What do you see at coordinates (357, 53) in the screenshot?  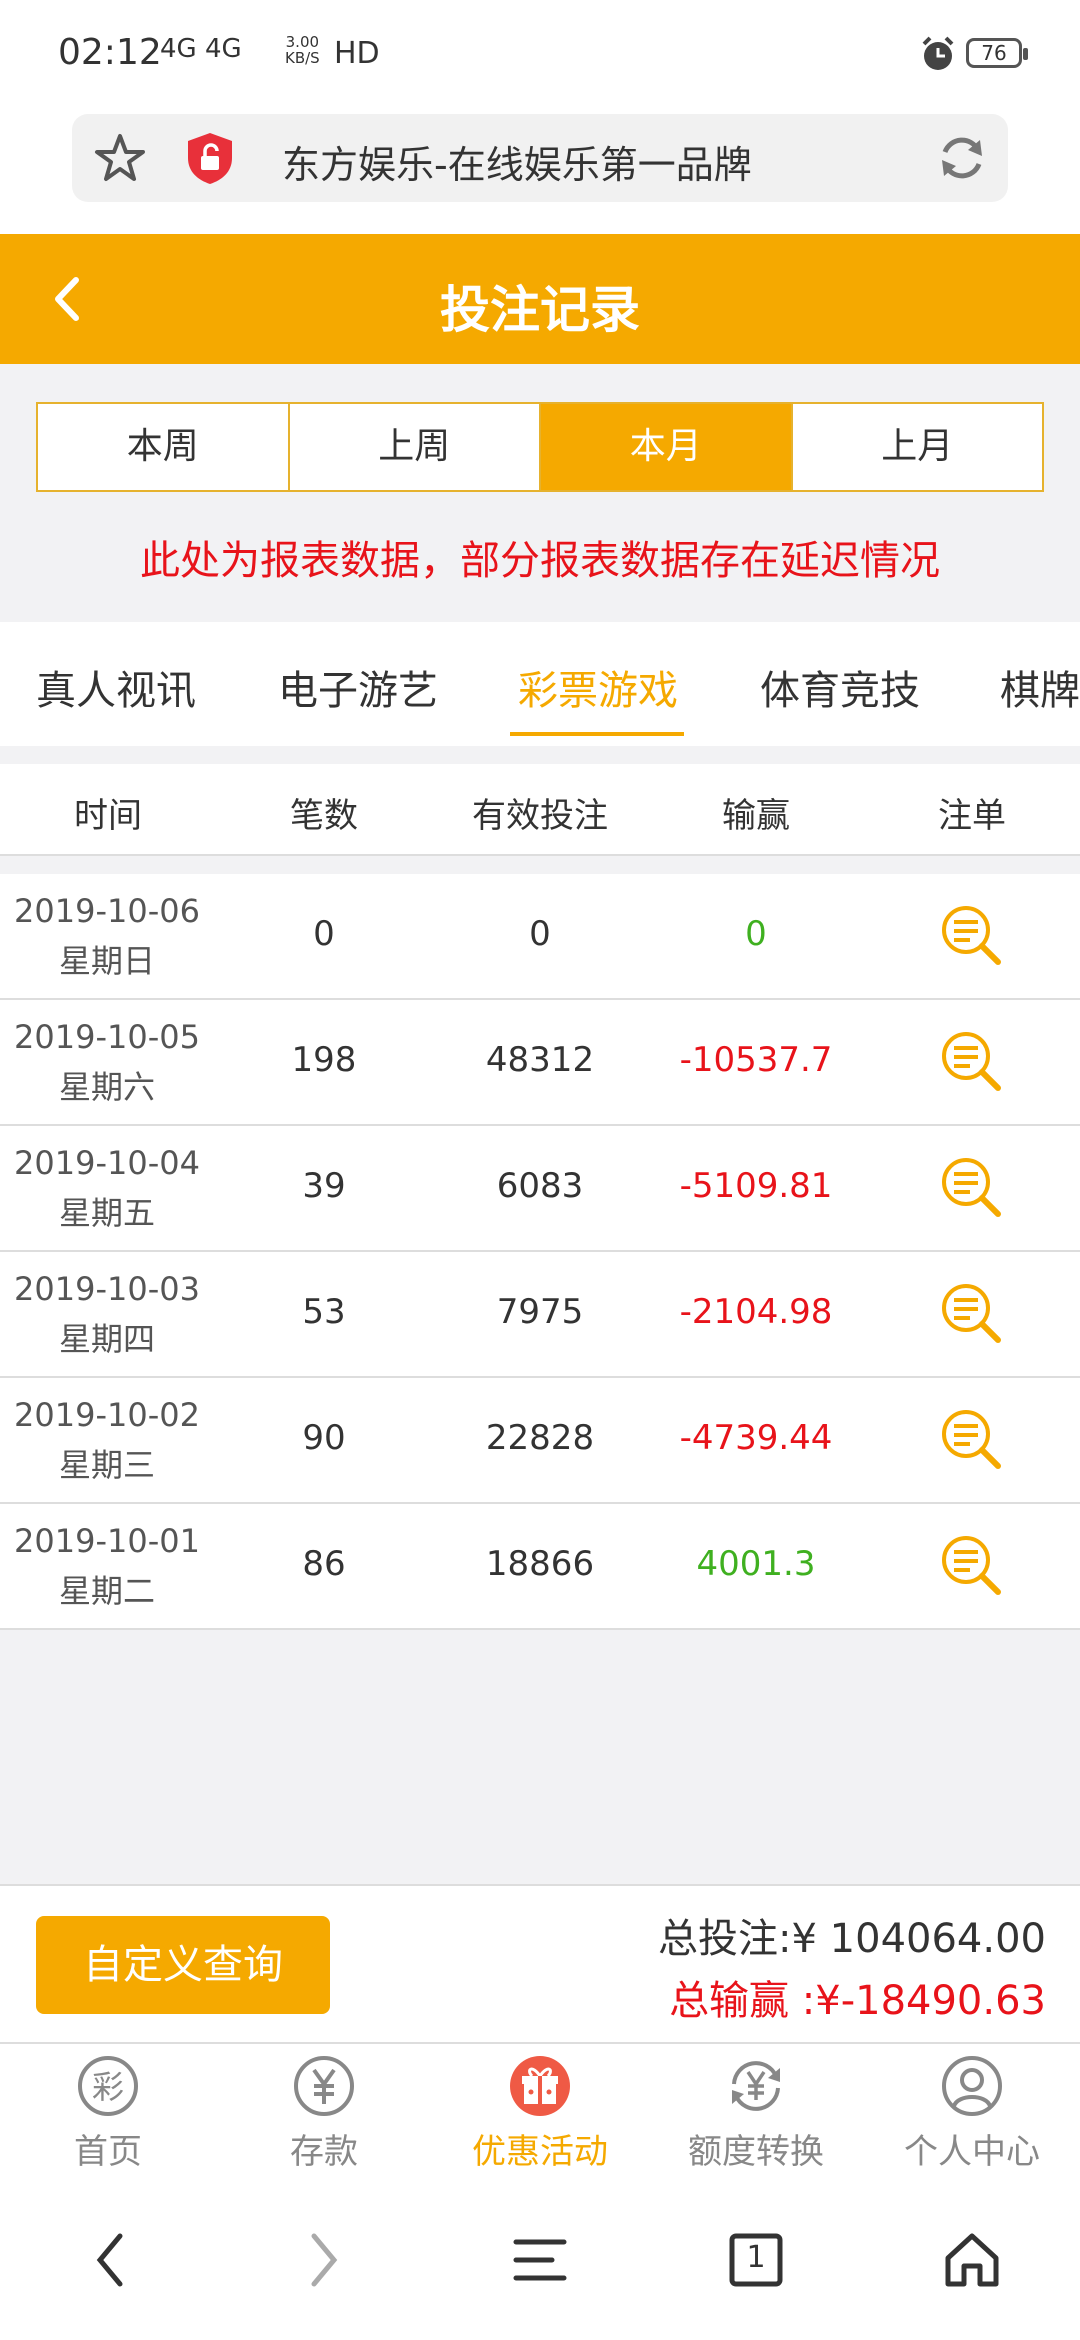 I see `hd-indicator: HD` at bounding box center [357, 53].